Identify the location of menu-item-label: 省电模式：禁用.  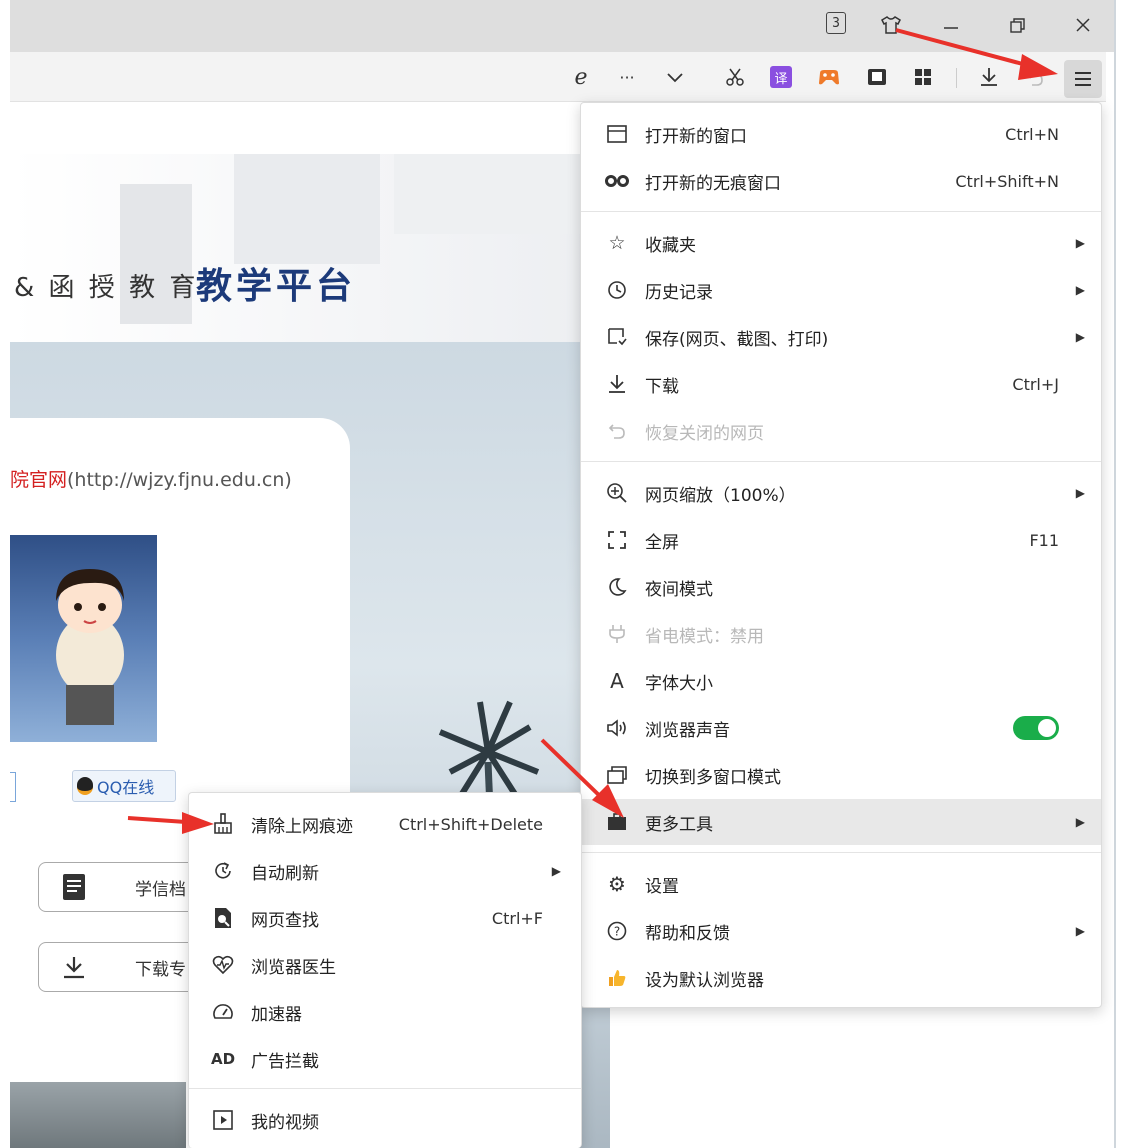
(704, 636).